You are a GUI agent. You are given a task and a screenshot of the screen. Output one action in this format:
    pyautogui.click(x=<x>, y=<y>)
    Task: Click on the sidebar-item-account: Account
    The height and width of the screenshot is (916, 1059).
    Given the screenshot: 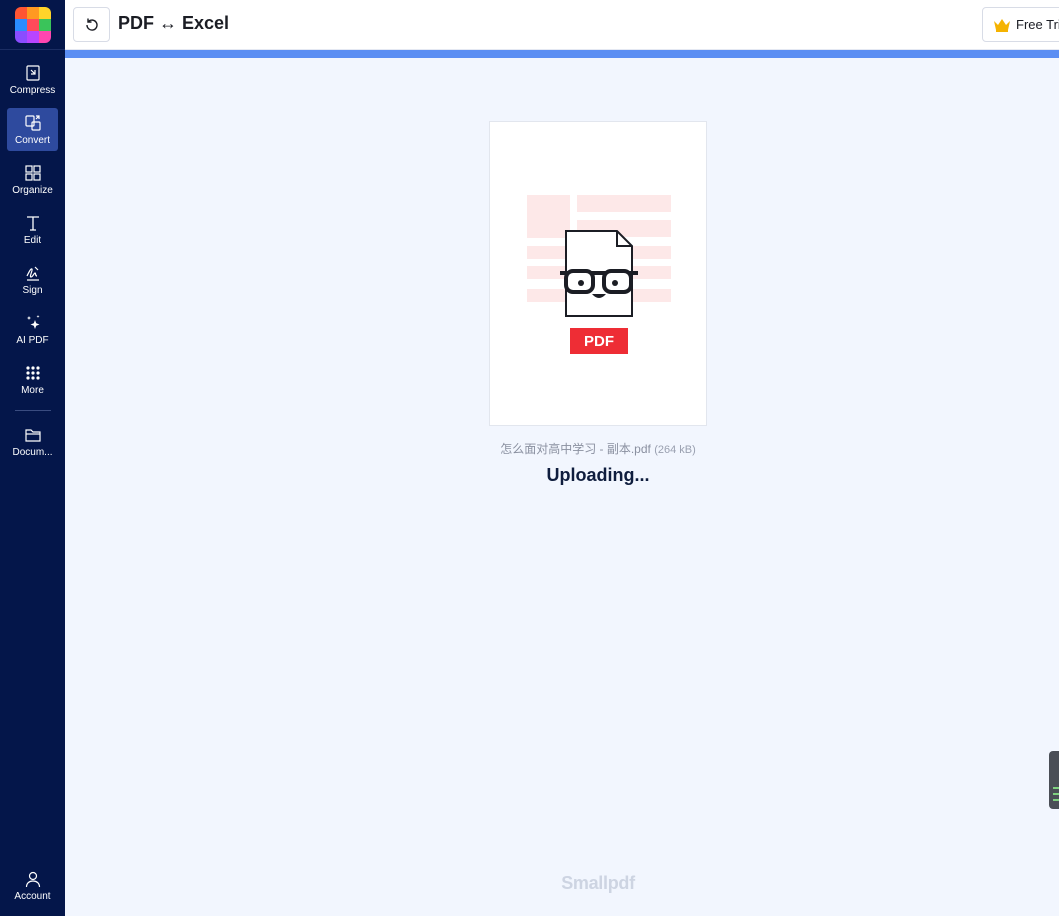 What is the action you would take?
    pyautogui.click(x=32, y=886)
    